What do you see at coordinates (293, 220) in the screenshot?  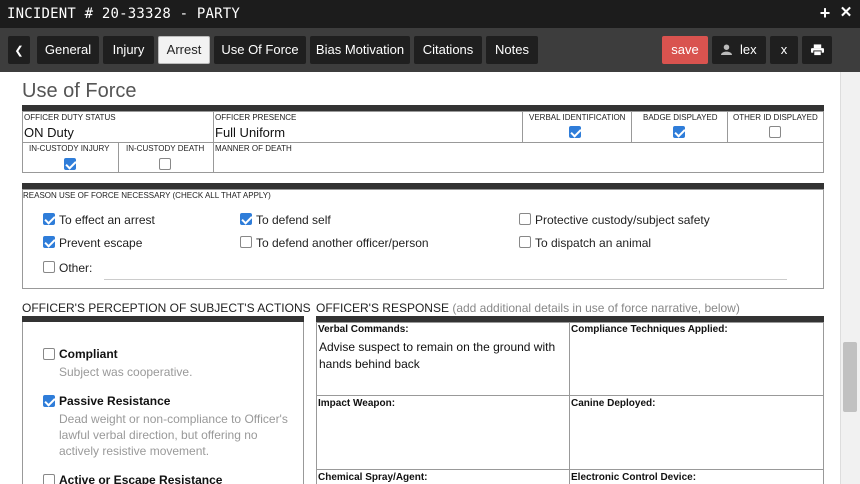 I see `reason-self-label: To defend self` at bounding box center [293, 220].